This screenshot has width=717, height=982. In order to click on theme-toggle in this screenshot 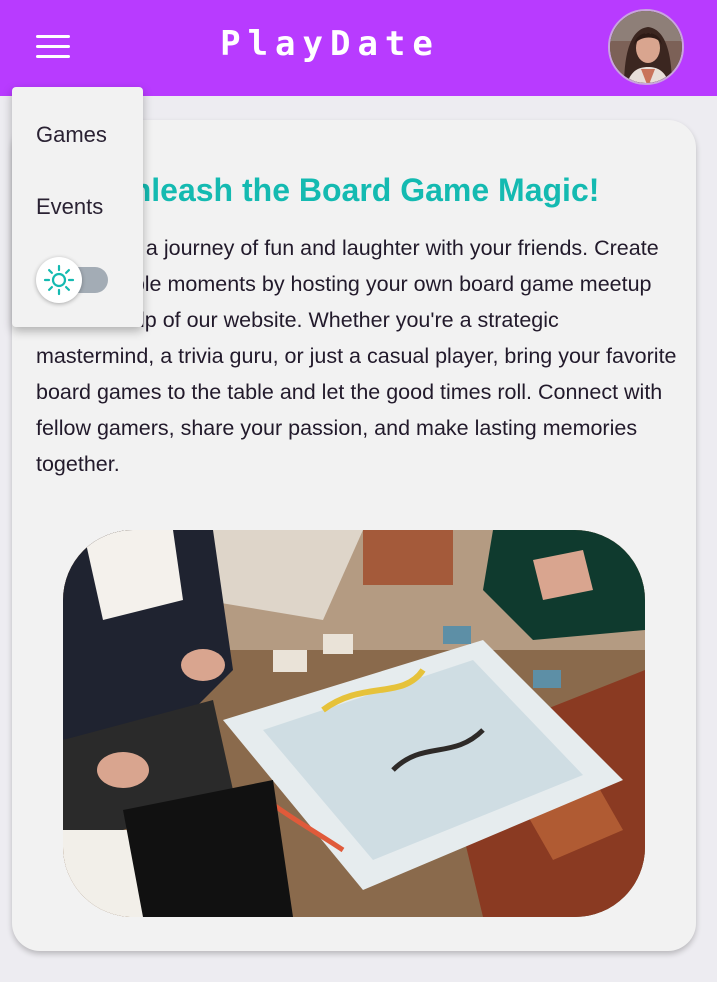, I will do `click(78, 280)`.